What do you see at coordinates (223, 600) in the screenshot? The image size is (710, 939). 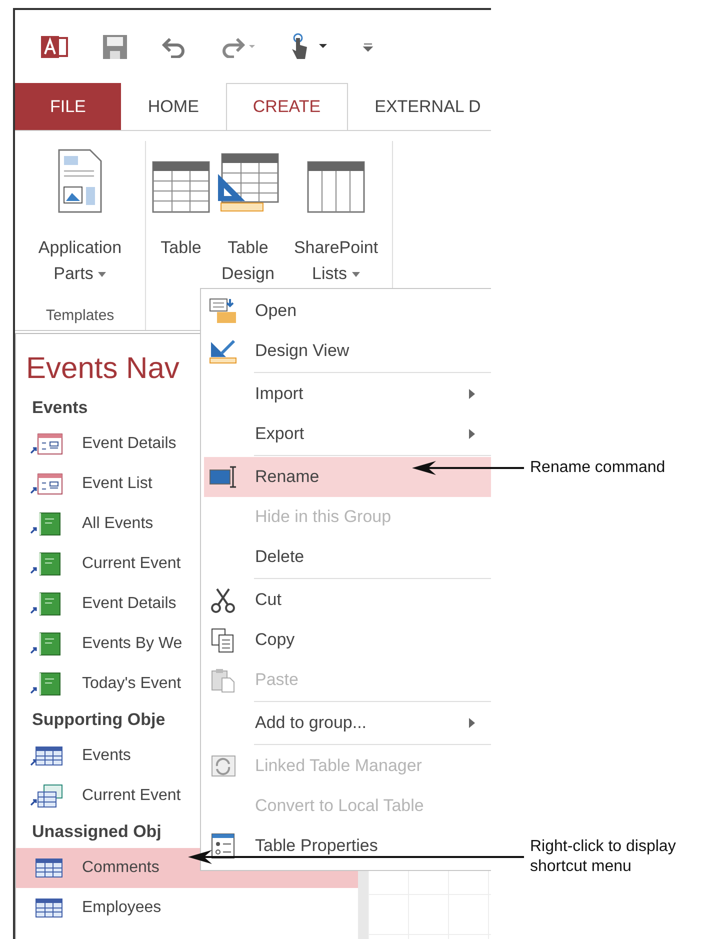 I see `scissors-icon` at bounding box center [223, 600].